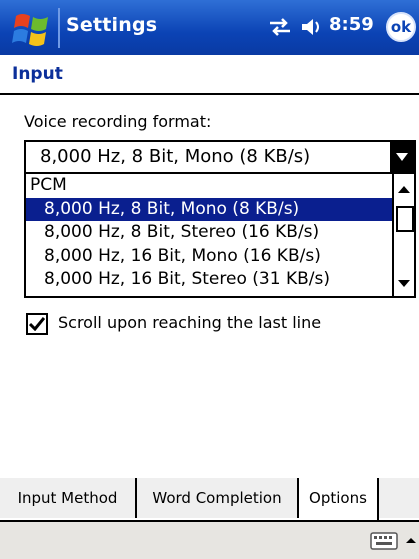  Describe the element at coordinates (32, 28) in the screenshot. I see `windows-flag-icon` at that location.